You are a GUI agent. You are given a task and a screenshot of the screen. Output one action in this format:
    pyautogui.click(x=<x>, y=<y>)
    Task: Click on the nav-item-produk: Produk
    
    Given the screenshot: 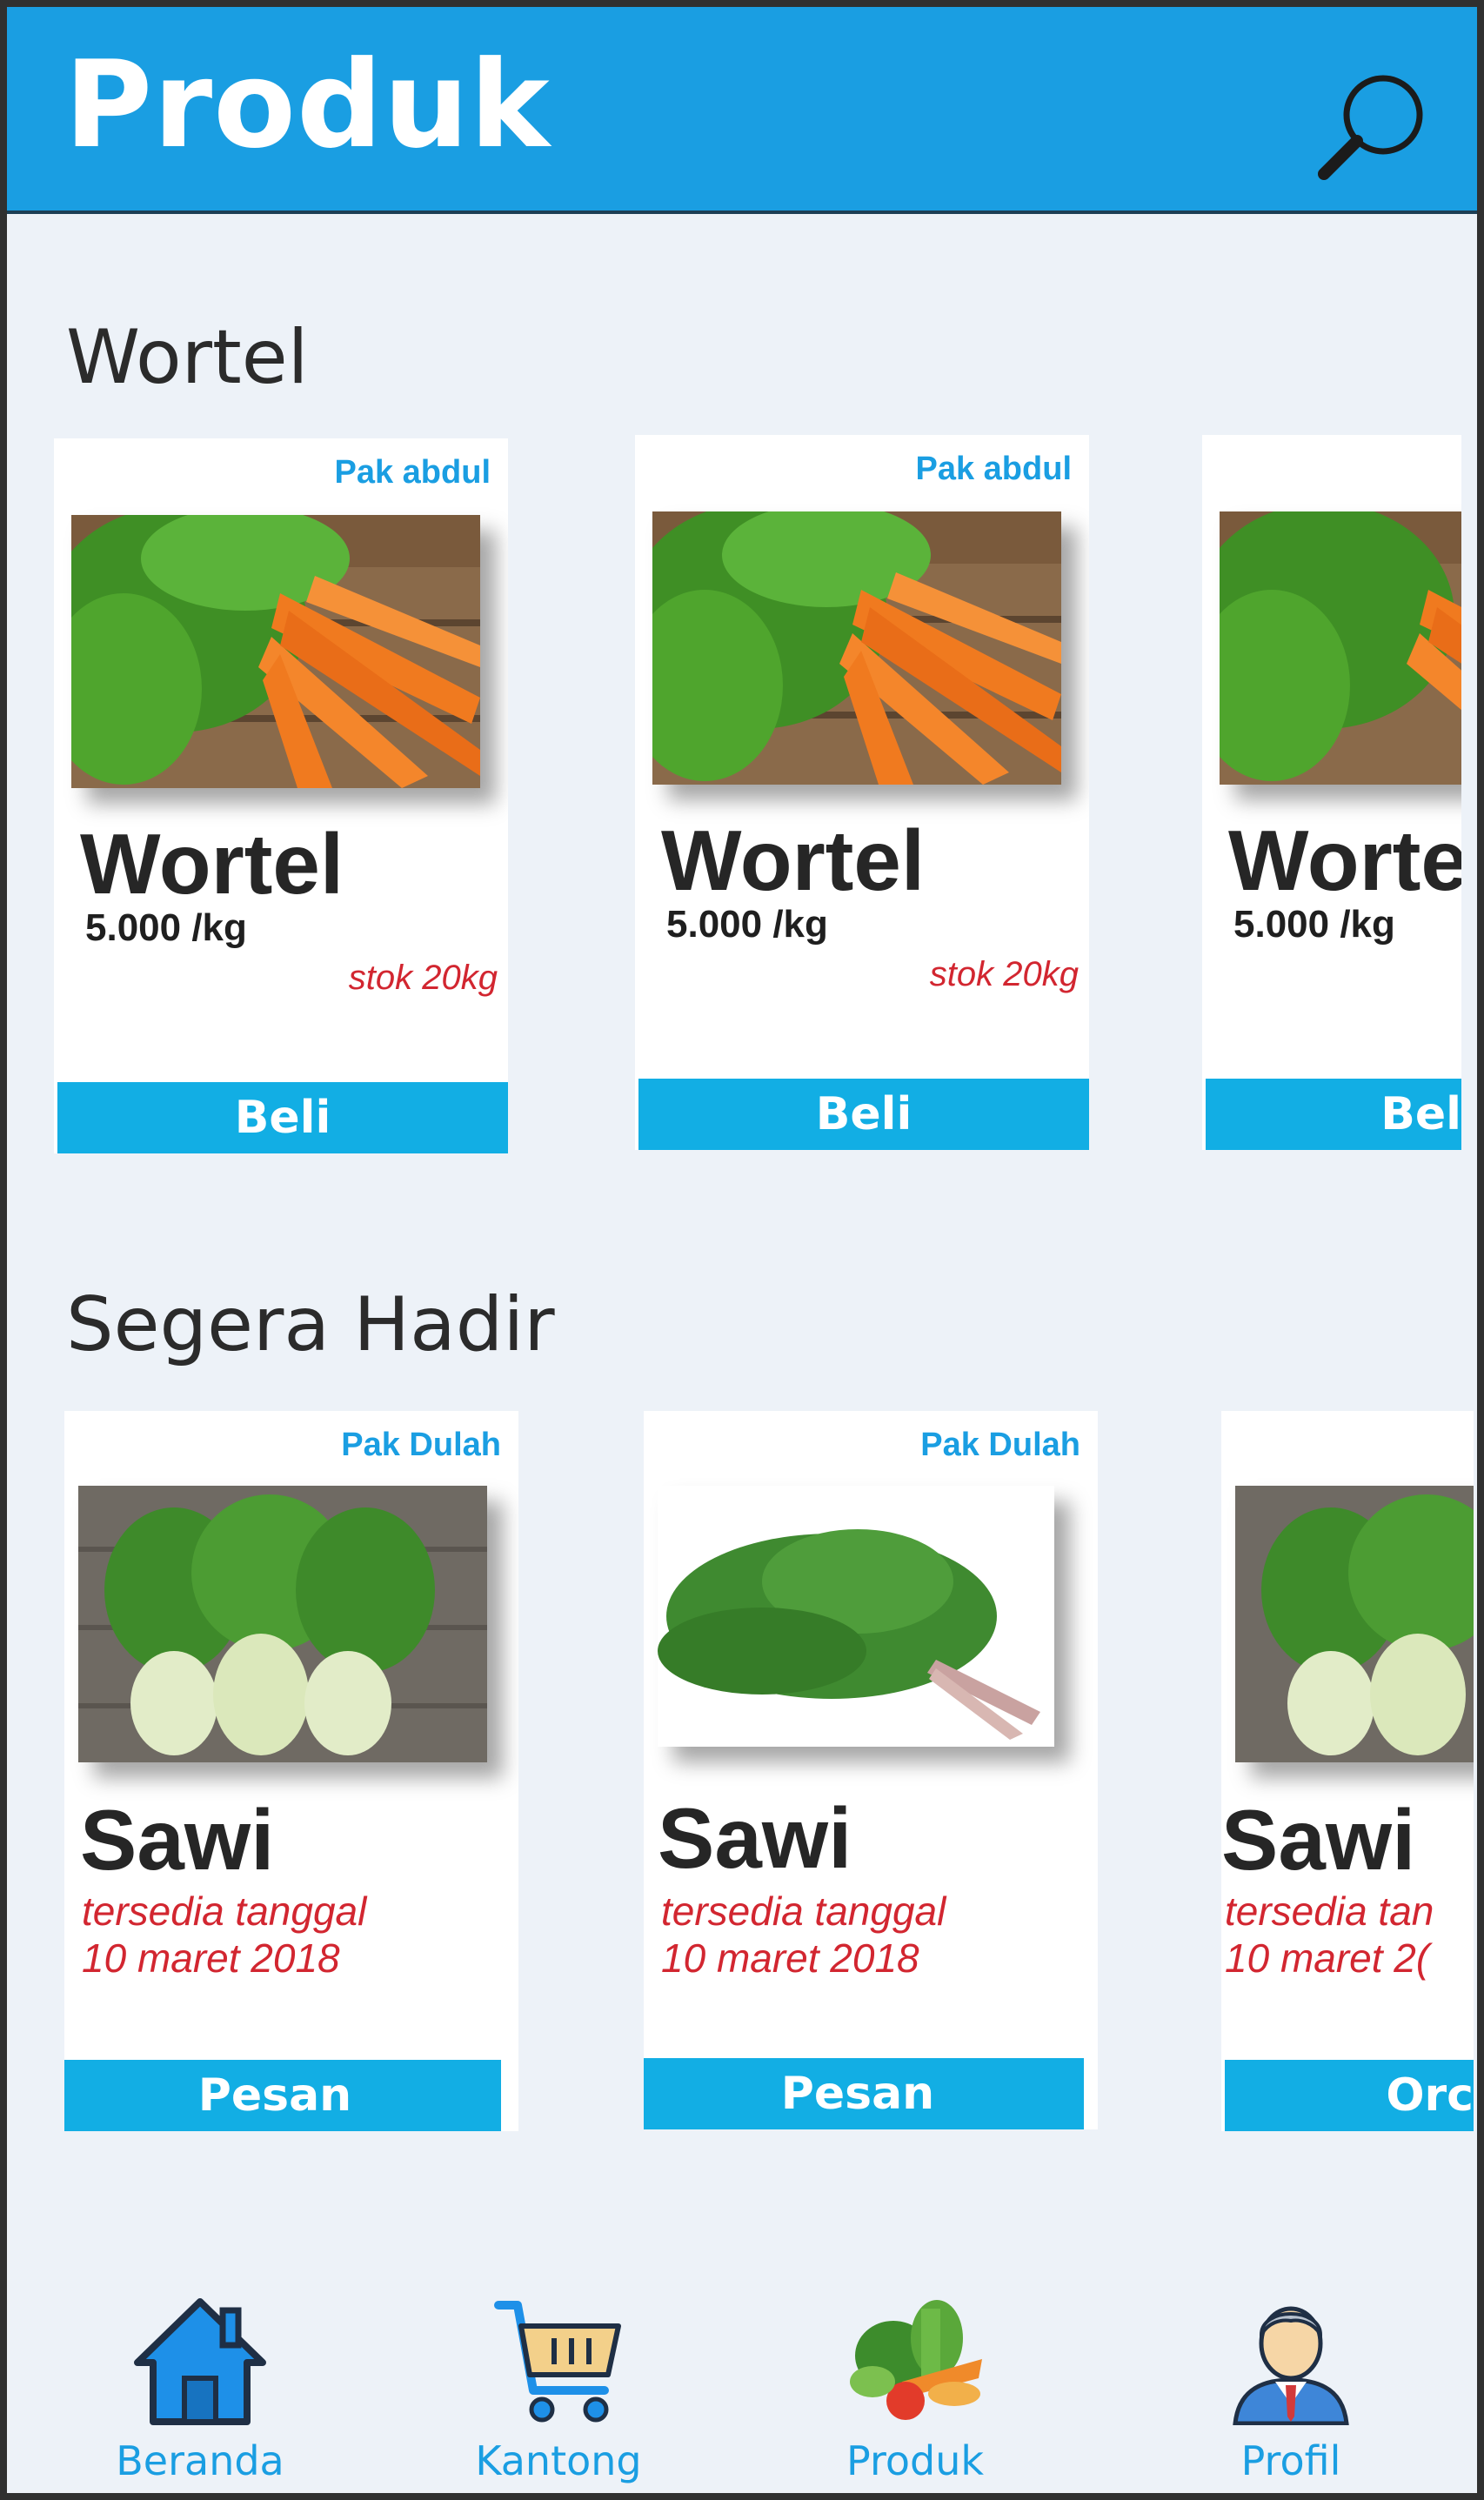 What is the action you would take?
    pyautogui.click(x=915, y=2394)
    